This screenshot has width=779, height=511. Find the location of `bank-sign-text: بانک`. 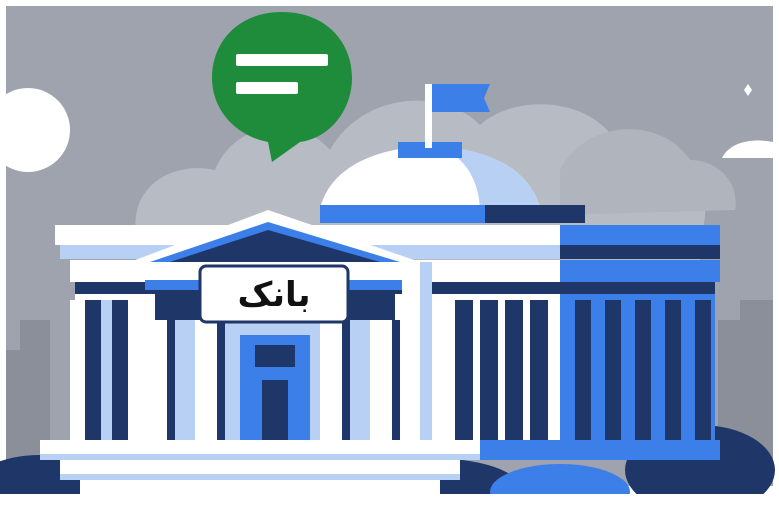

bank-sign-text: بانک is located at coordinates (273, 295).